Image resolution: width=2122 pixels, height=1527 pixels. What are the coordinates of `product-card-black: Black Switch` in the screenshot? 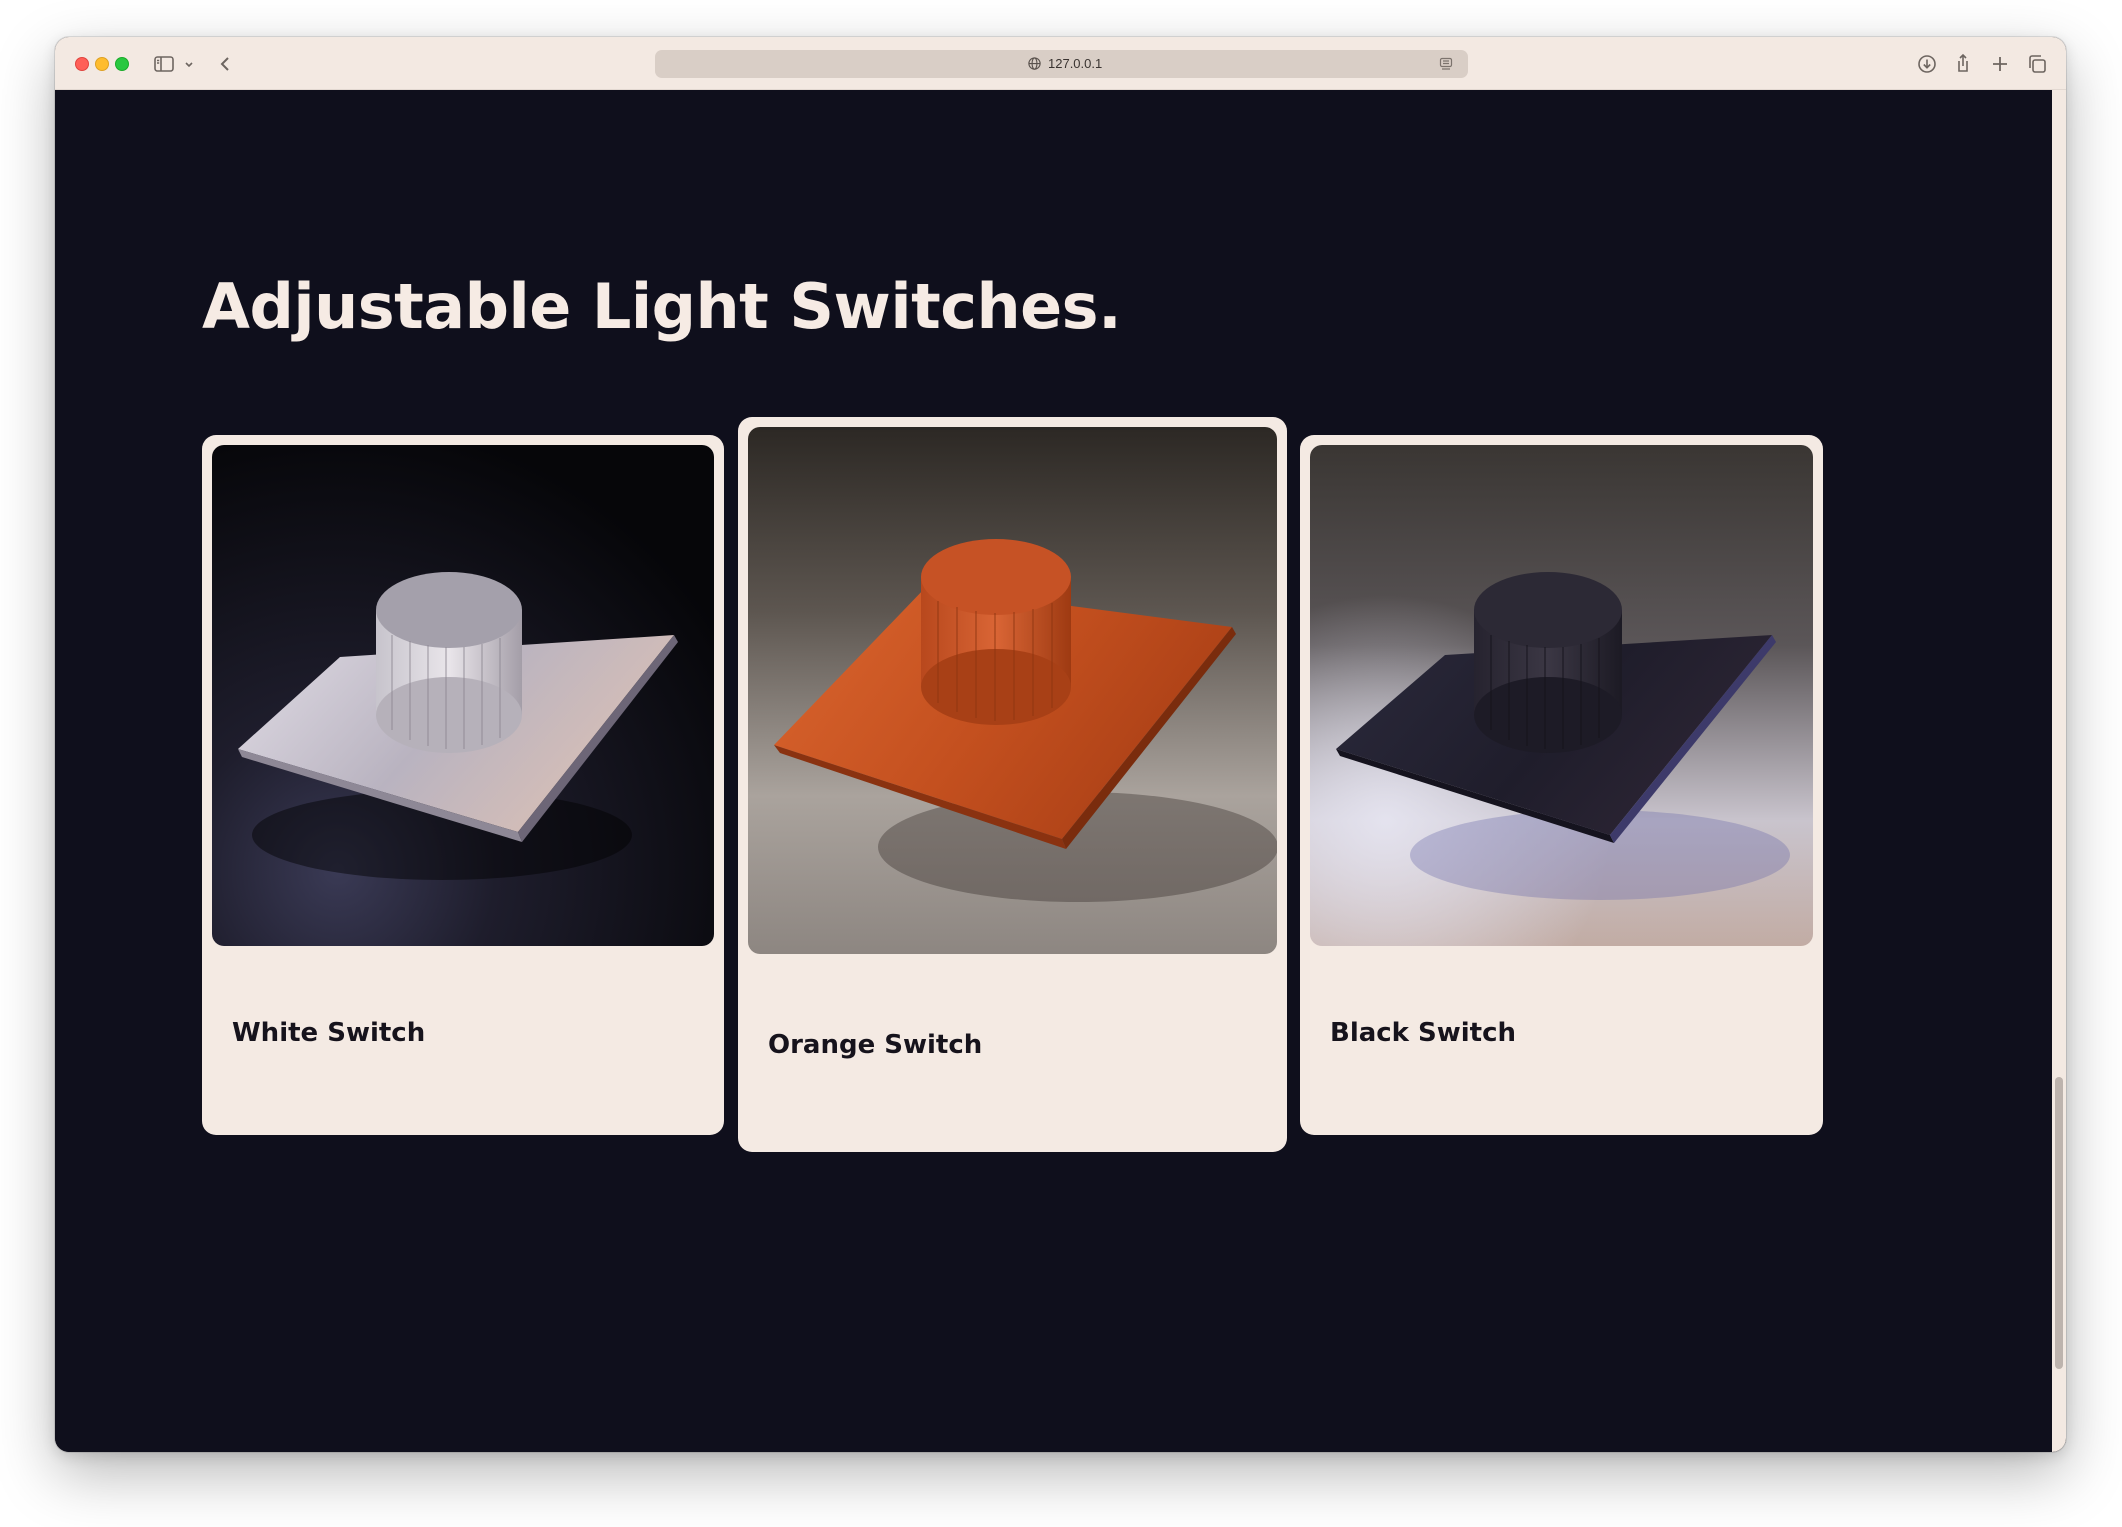 It's located at (1561, 785).